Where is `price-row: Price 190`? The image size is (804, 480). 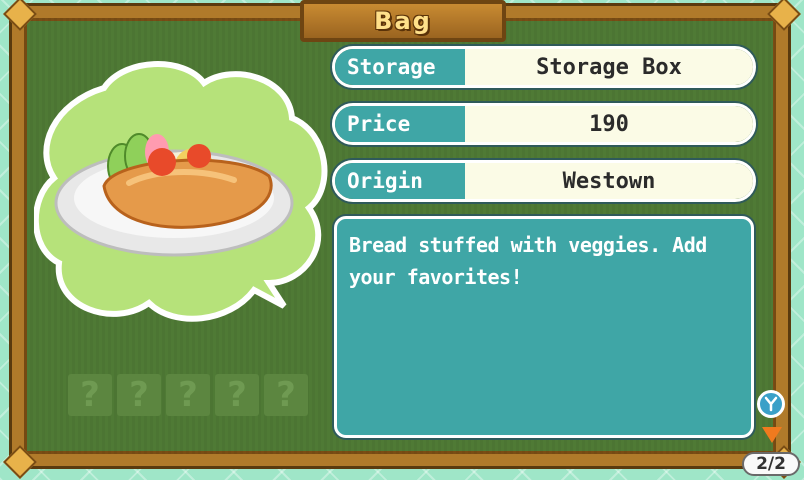
price-row: Price 190 is located at coordinates (544, 124).